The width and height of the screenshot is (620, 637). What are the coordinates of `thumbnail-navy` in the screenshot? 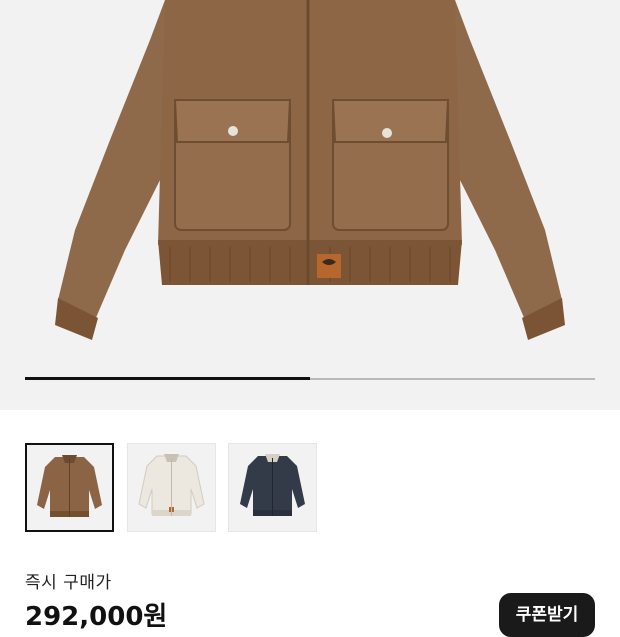 It's located at (272, 487).